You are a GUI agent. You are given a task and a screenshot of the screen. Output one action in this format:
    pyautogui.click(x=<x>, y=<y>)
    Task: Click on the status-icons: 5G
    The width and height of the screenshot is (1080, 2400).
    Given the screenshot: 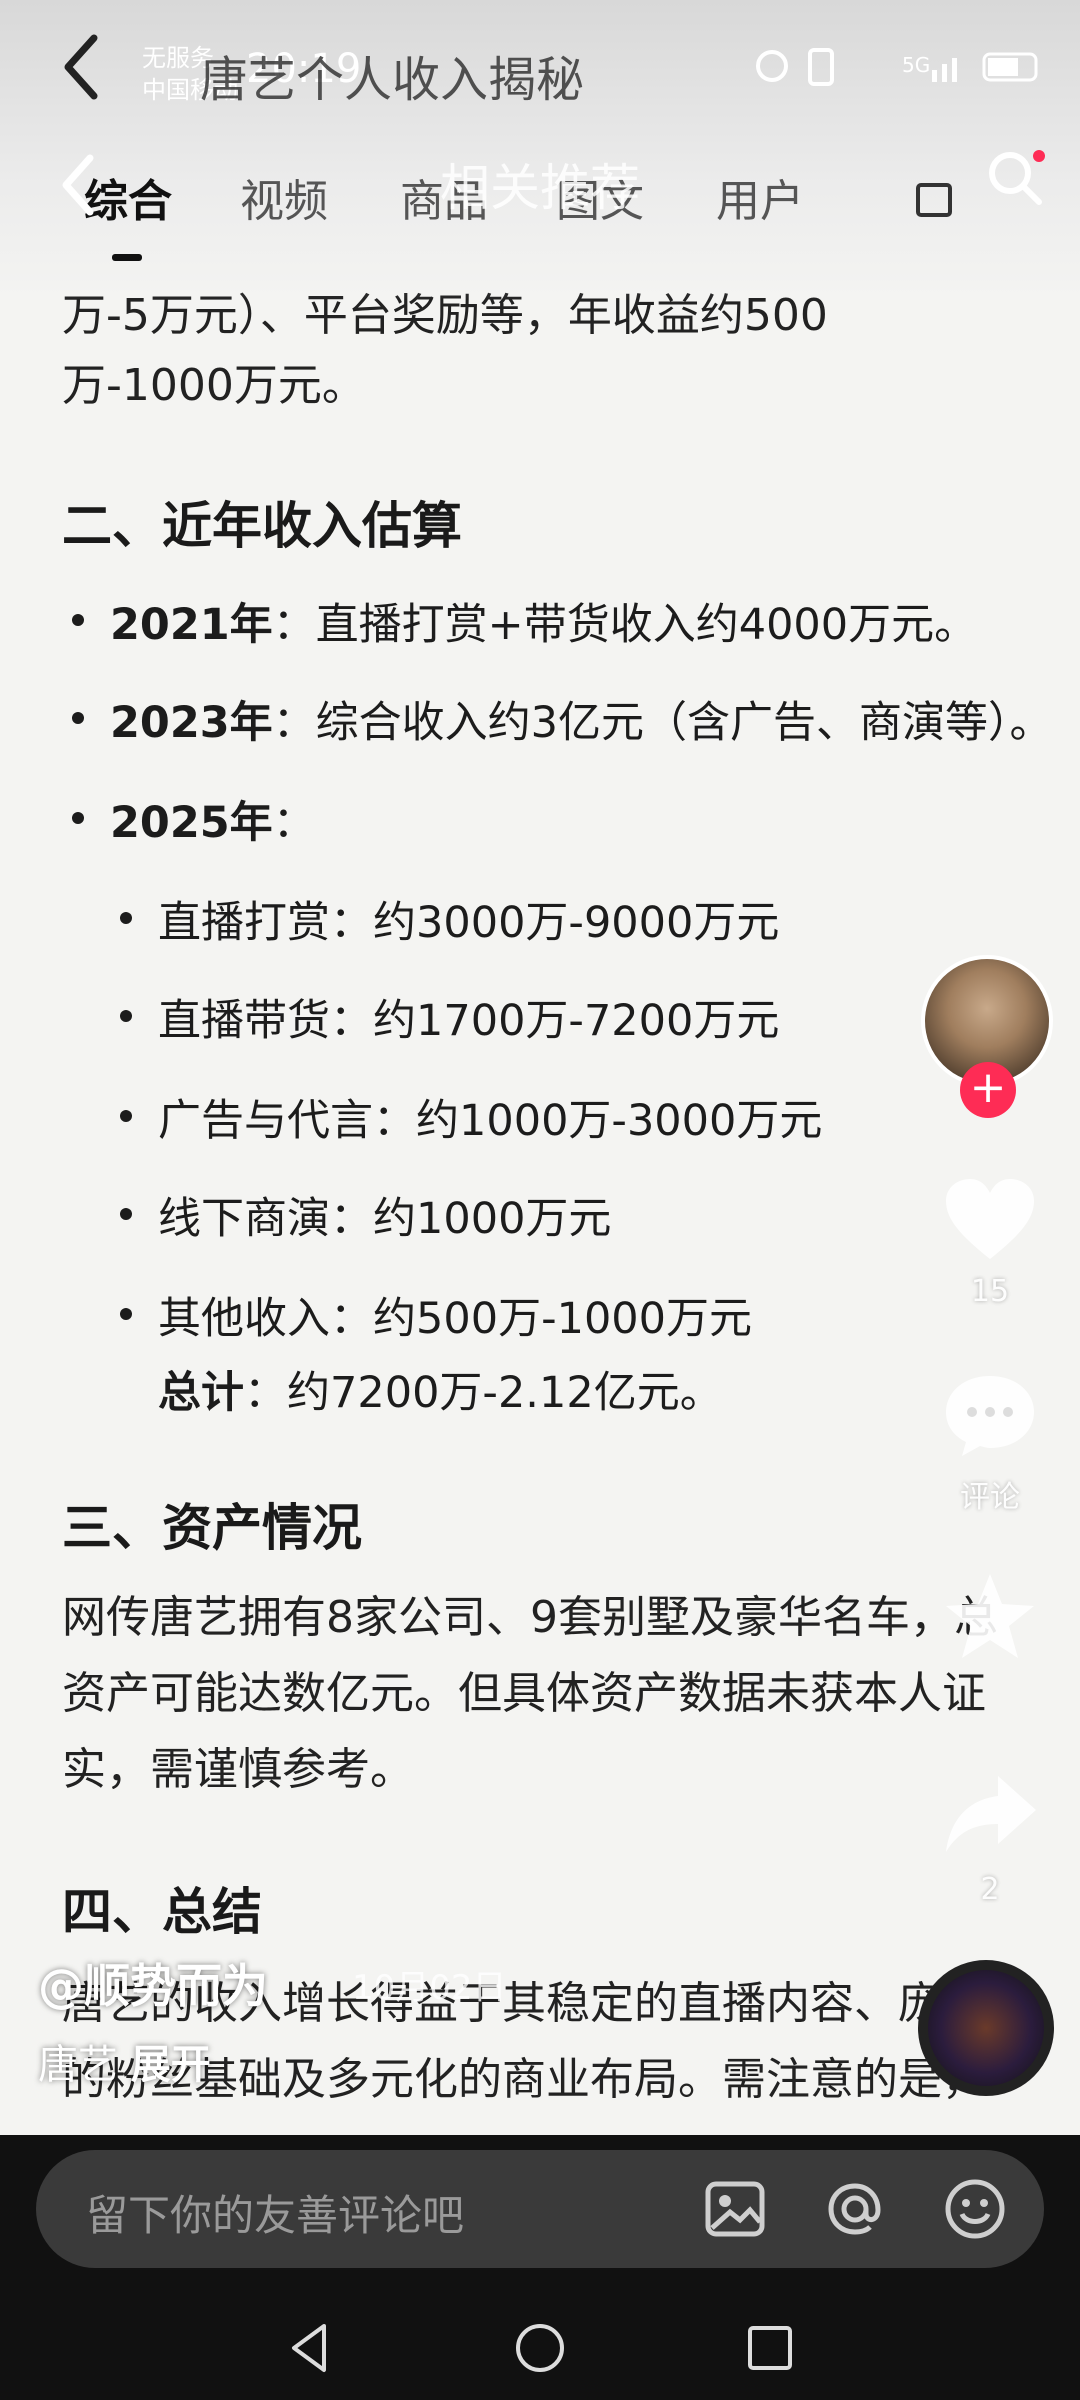 What is the action you would take?
    pyautogui.click(x=897, y=67)
    